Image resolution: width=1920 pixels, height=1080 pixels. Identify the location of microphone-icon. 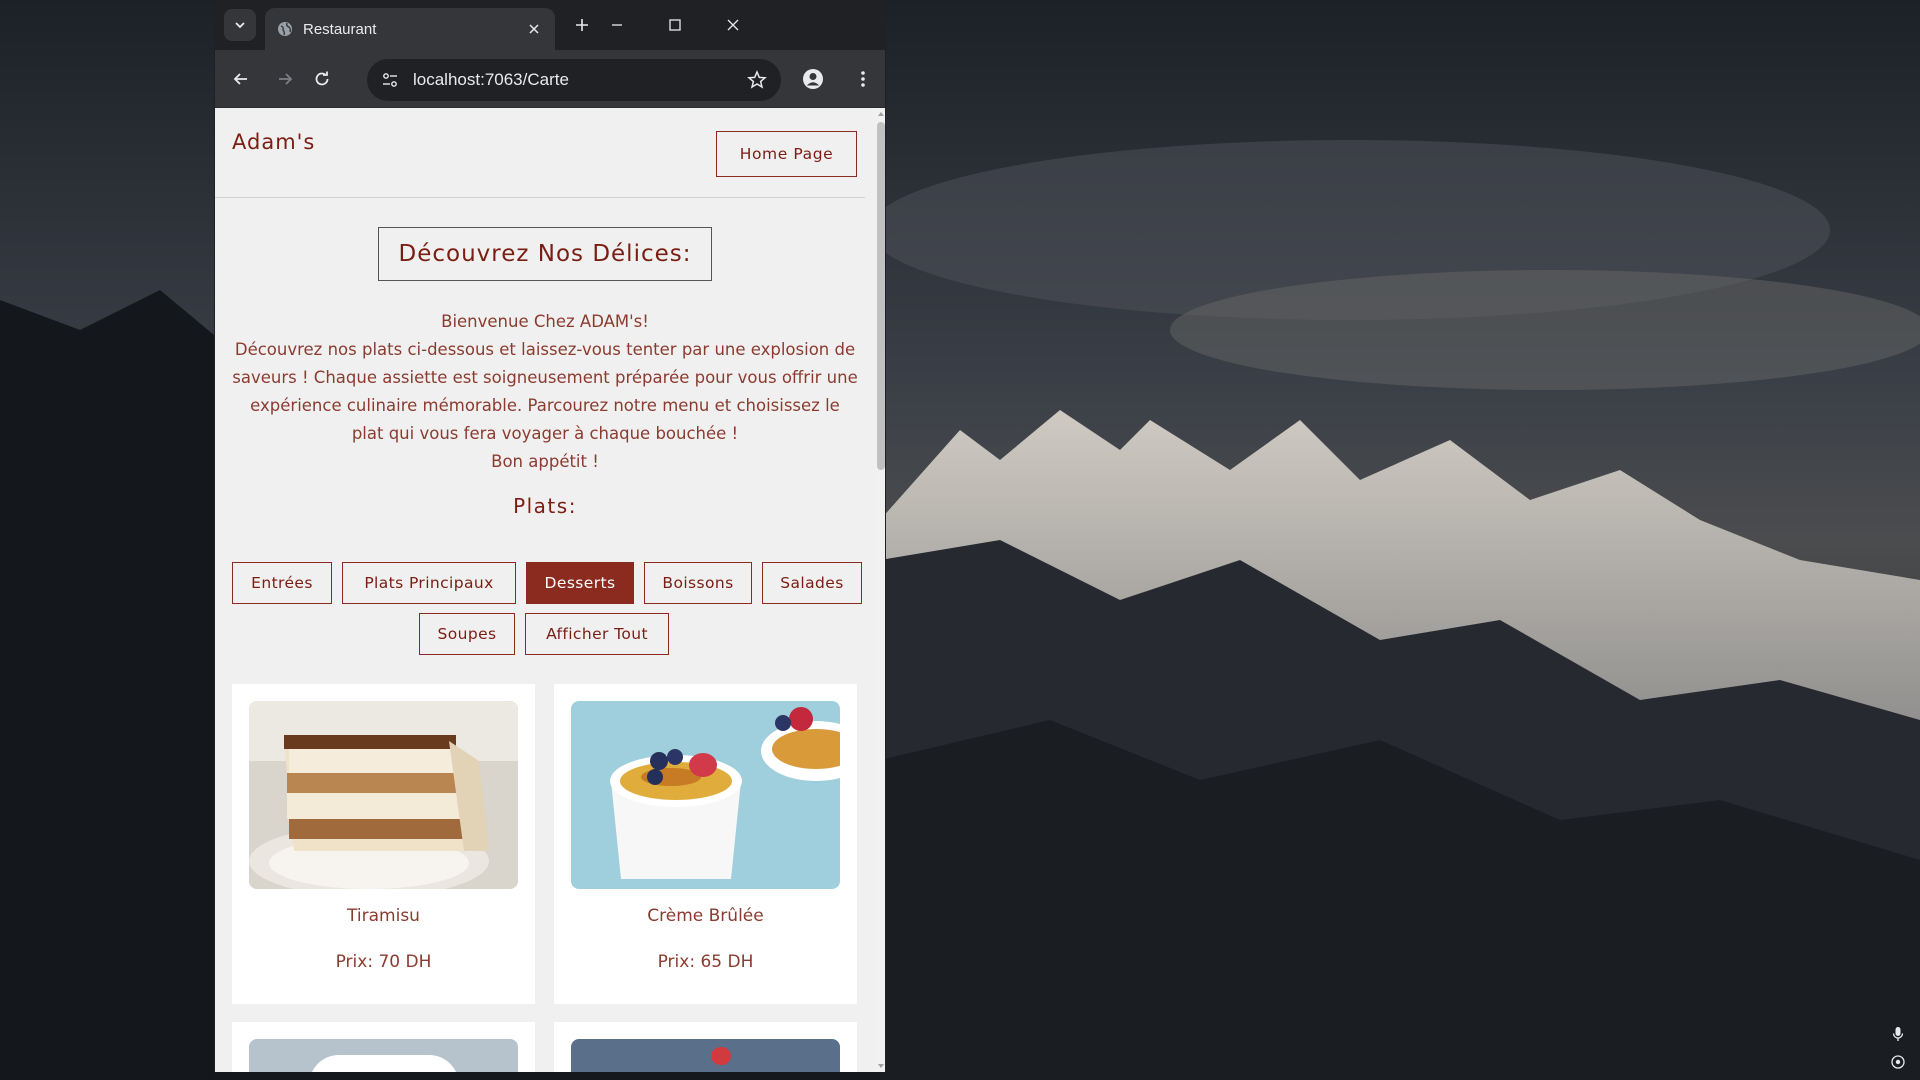
(1898, 1034).